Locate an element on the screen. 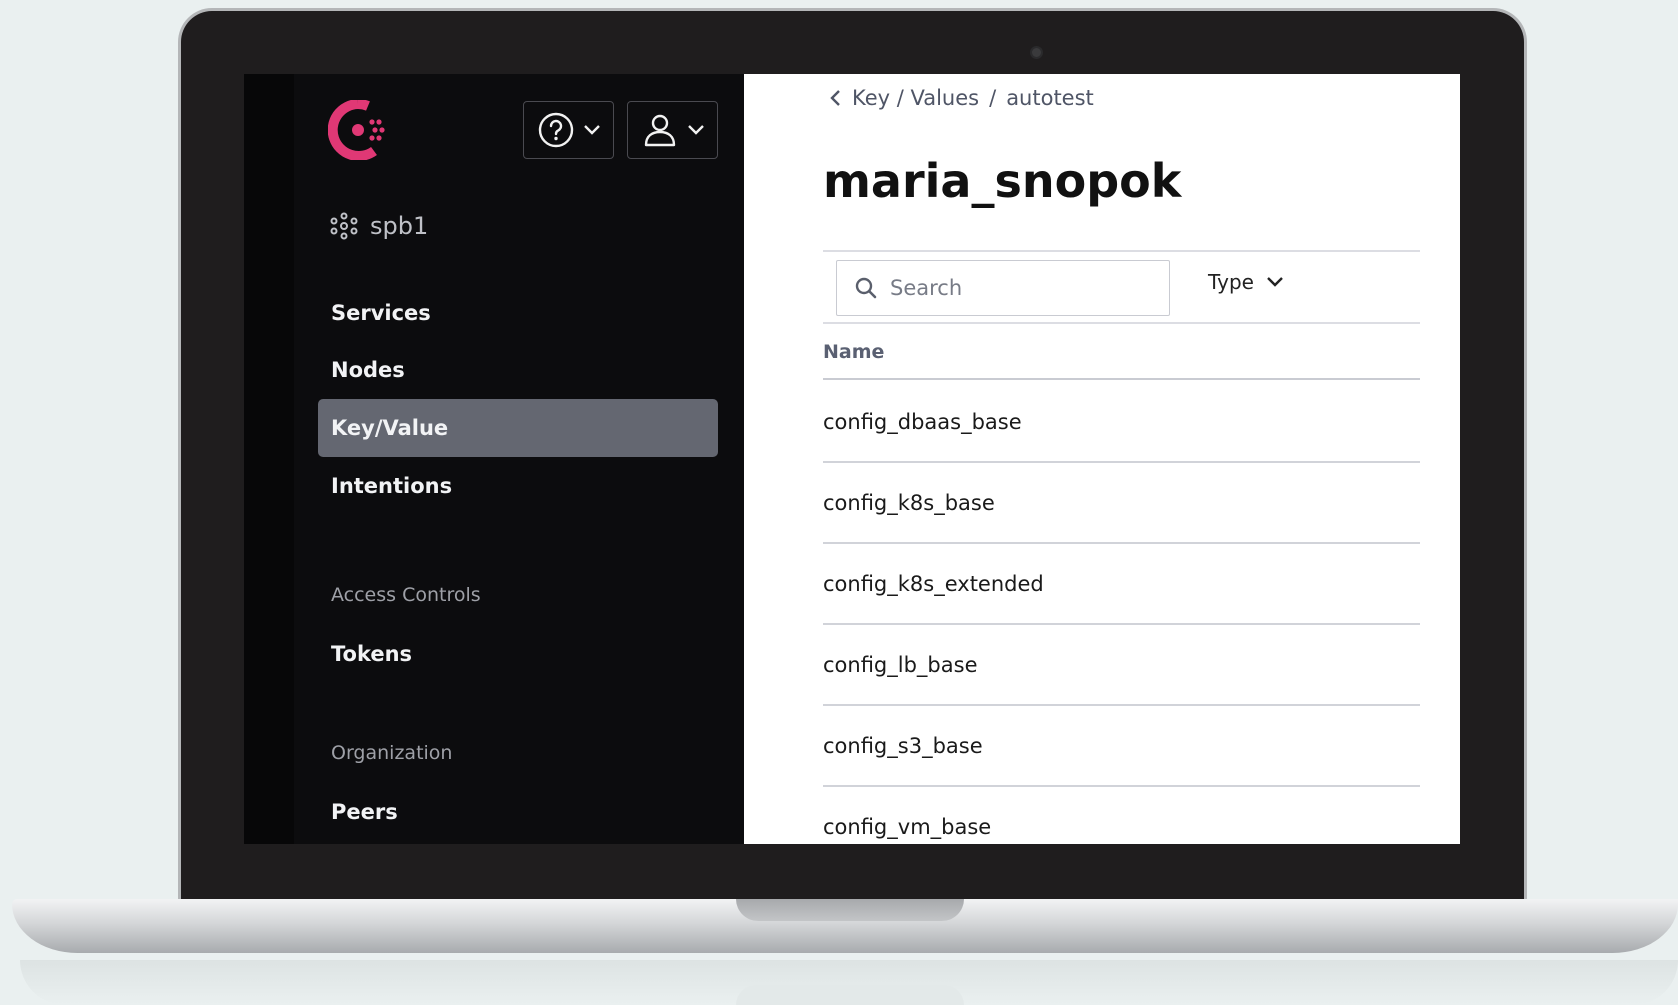 The width and height of the screenshot is (1678, 1005). nav-item-label: Key/Value is located at coordinates (390, 428).